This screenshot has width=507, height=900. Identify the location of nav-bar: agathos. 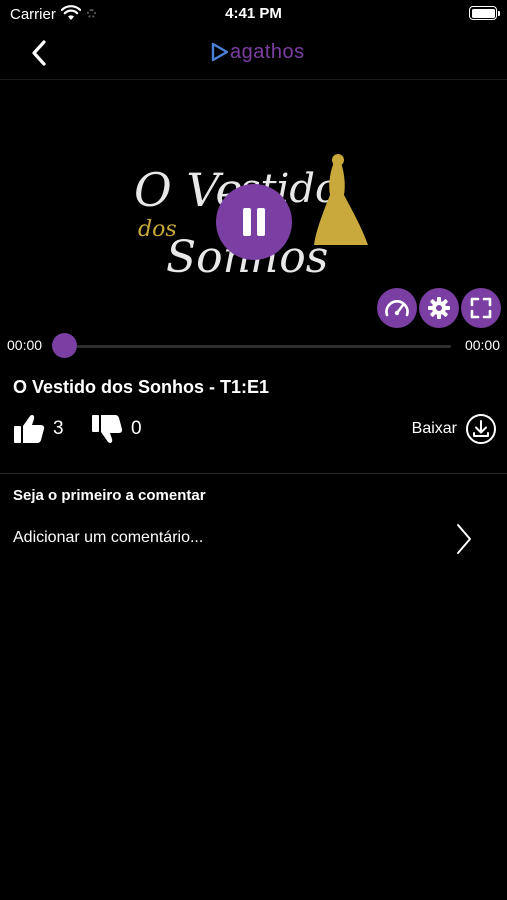
(253, 54).